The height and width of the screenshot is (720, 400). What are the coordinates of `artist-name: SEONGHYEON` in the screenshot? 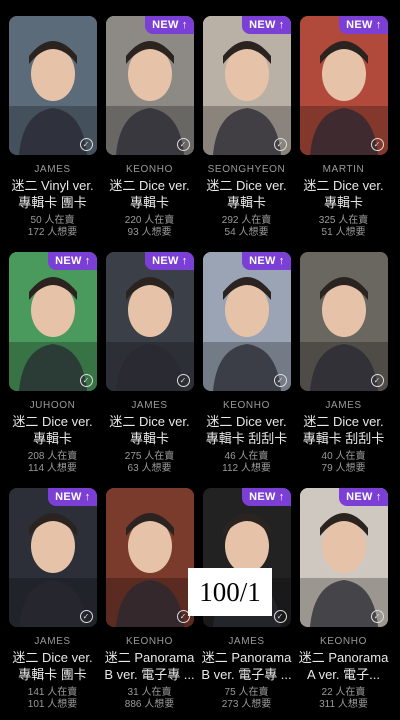 It's located at (246, 169).